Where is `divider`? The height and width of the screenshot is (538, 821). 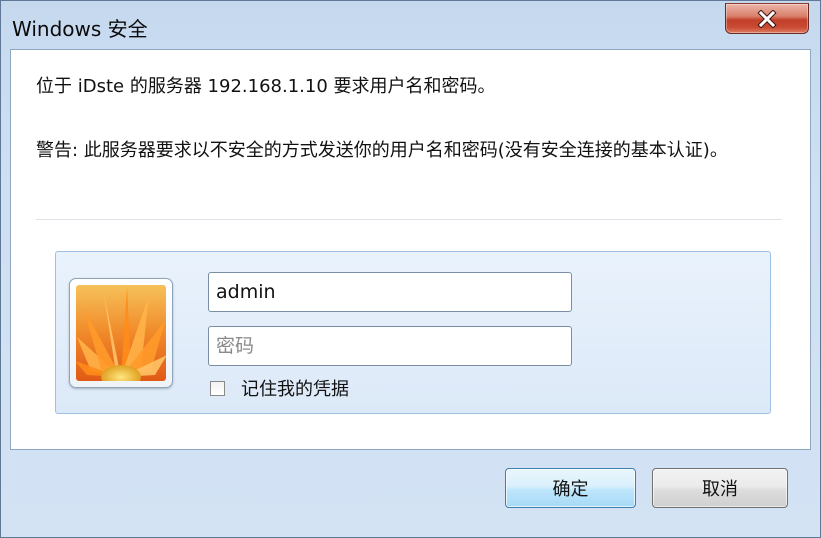 divider is located at coordinates (409, 219).